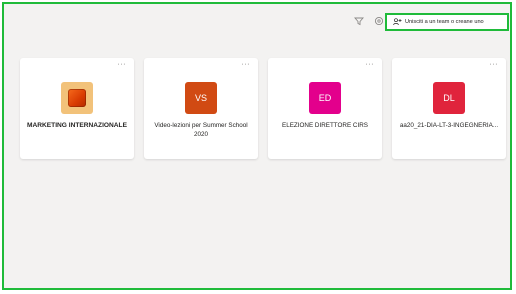 The image size is (516, 294). Describe the element at coordinates (444, 22) in the screenshot. I see `join-button-label: Unisciti a un team o creane uno` at that location.